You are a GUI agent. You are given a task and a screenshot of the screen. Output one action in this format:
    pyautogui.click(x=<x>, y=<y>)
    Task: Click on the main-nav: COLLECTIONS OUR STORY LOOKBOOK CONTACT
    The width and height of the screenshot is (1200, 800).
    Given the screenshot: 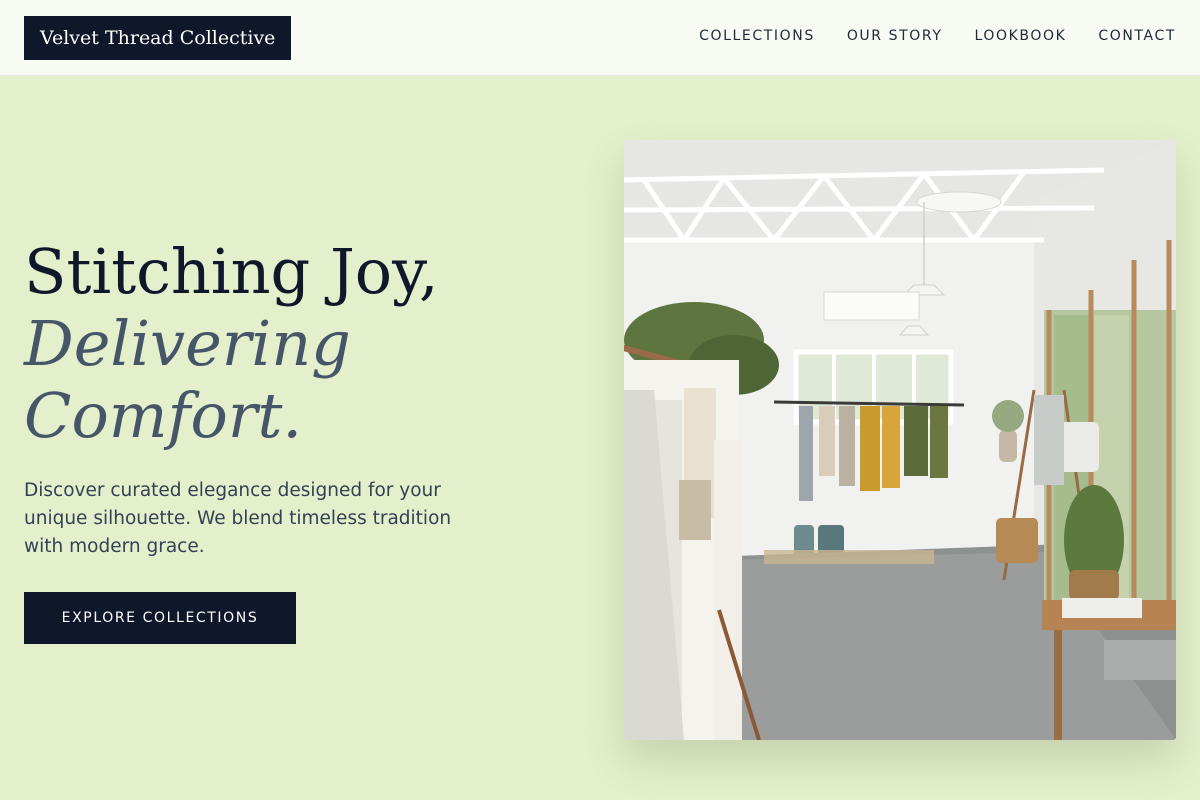 What is the action you would take?
    pyautogui.click(x=937, y=36)
    